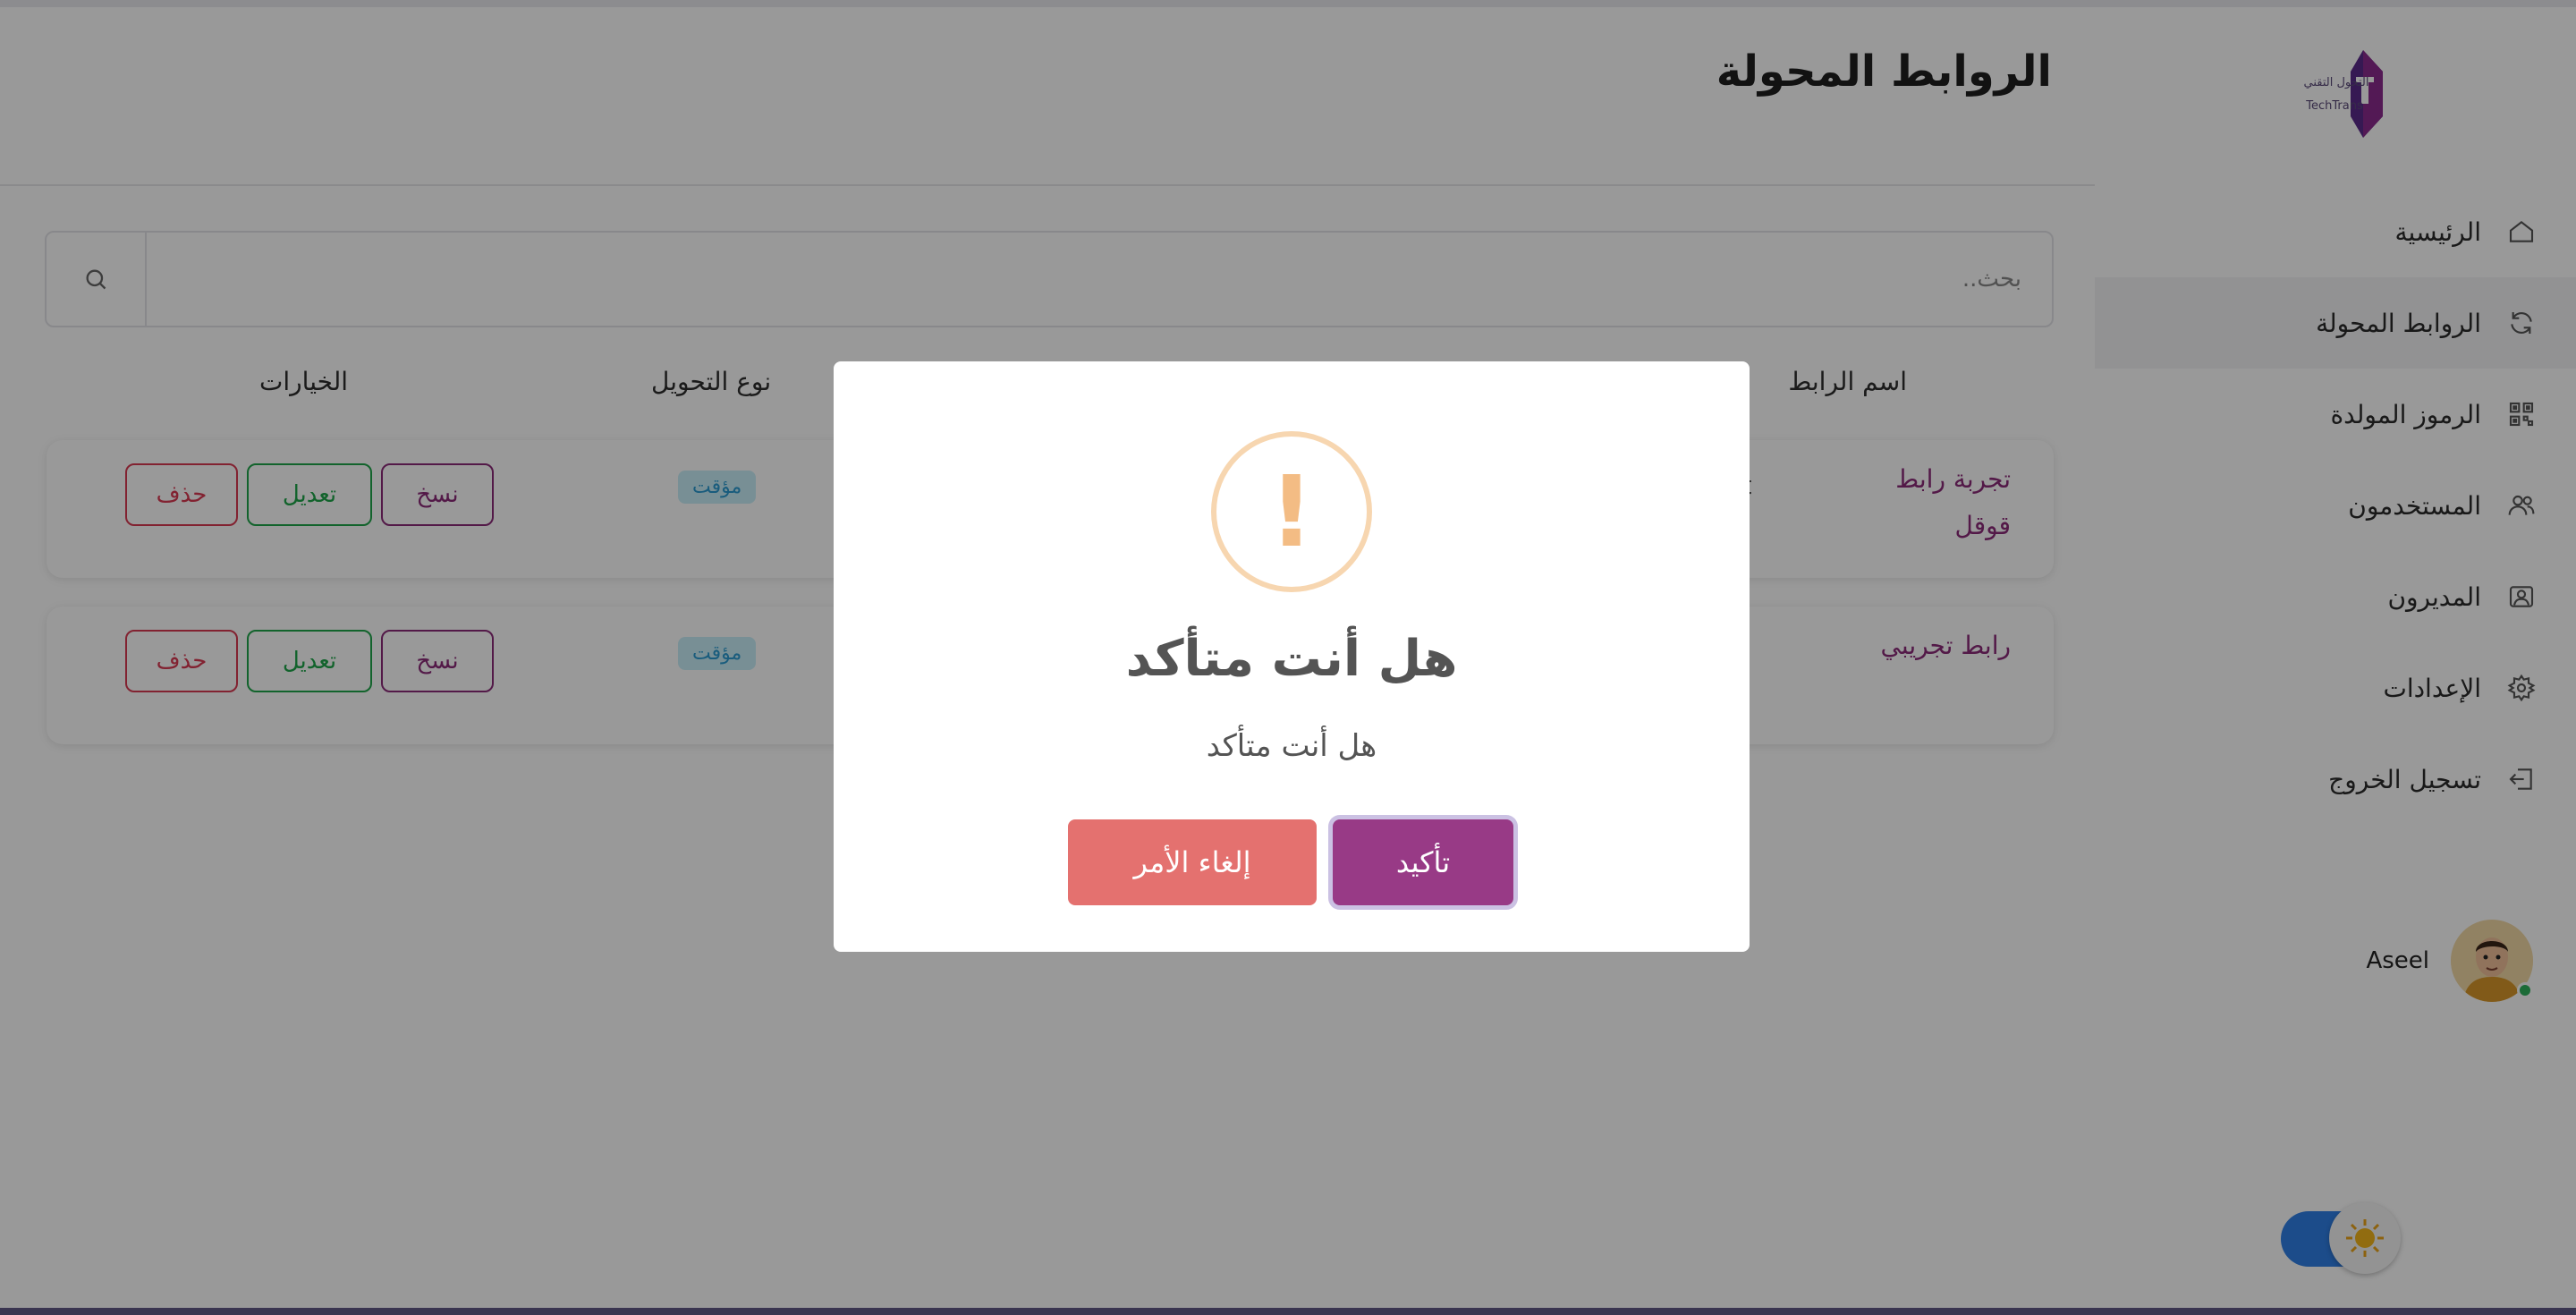 The height and width of the screenshot is (1315, 2576). I want to click on cancel-button: إلغاء الأمر, so click(1192, 862).